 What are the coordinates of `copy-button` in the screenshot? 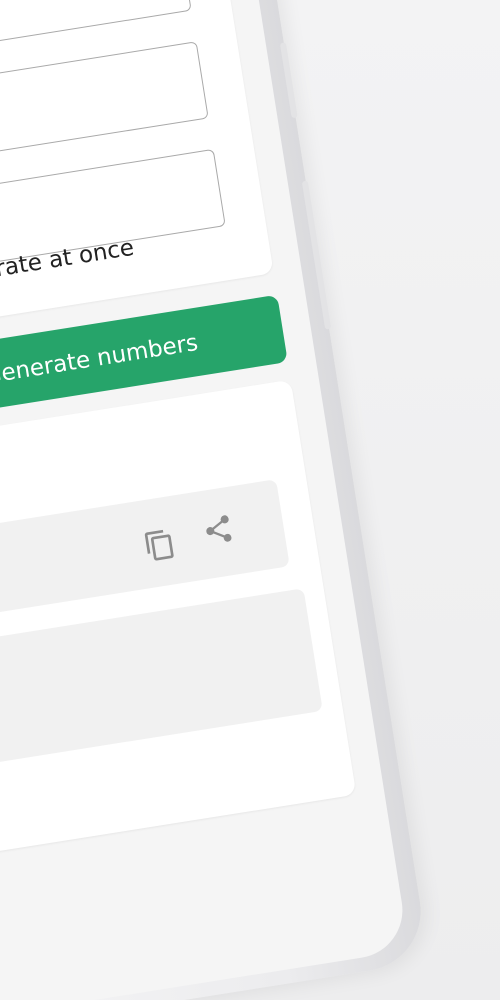 It's located at (159, 544).